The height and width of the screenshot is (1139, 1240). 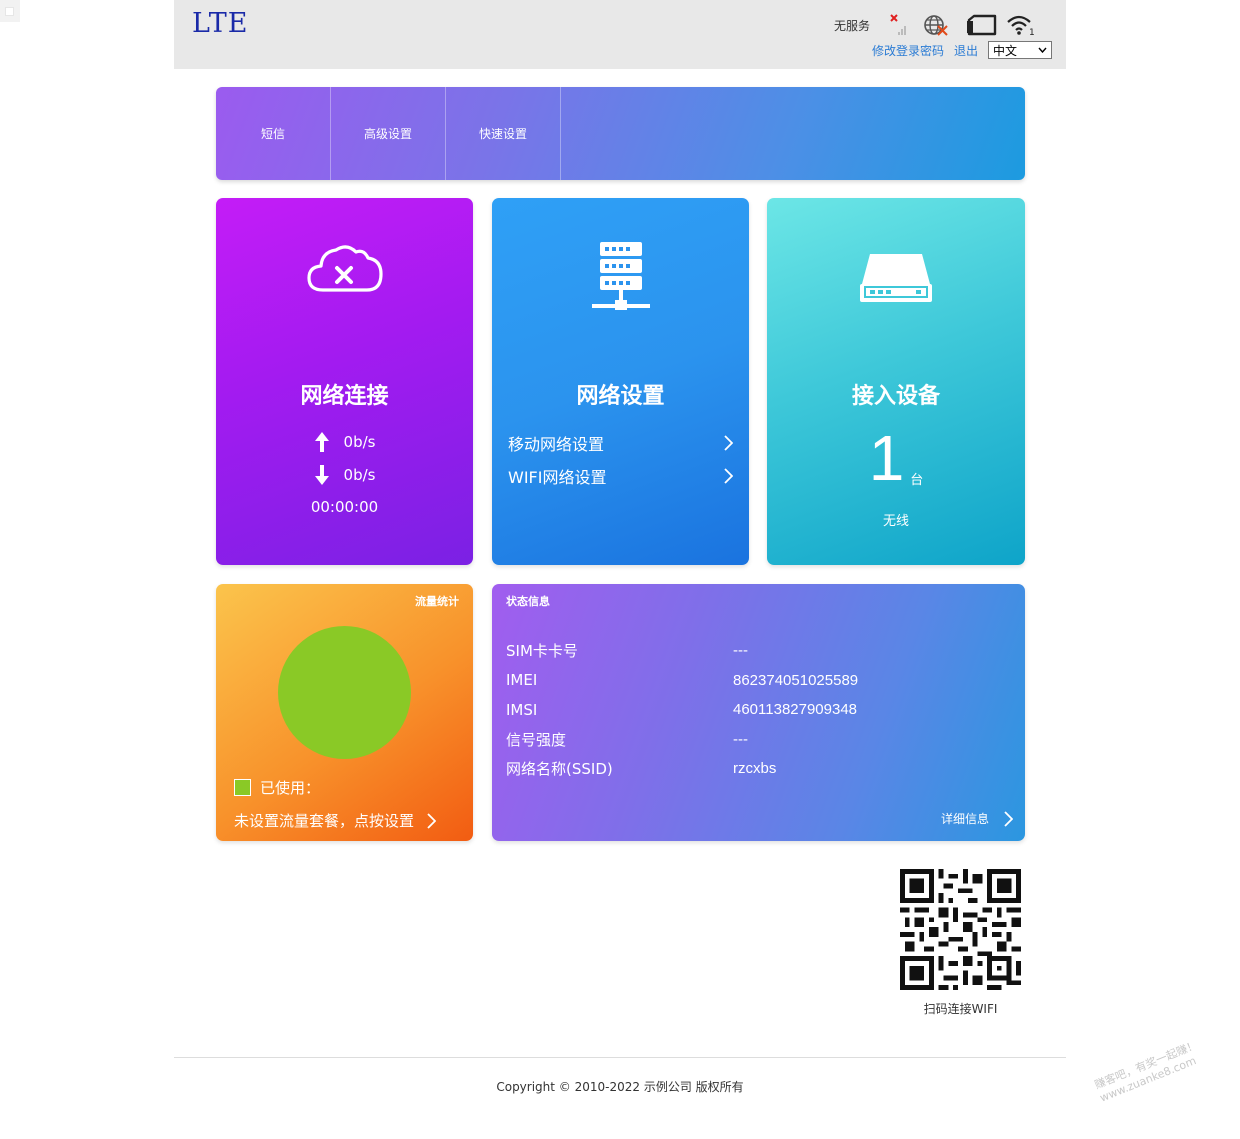 I want to click on set-plan-link: 未设置流量套餐，点按设置, so click(x=335, y=820).